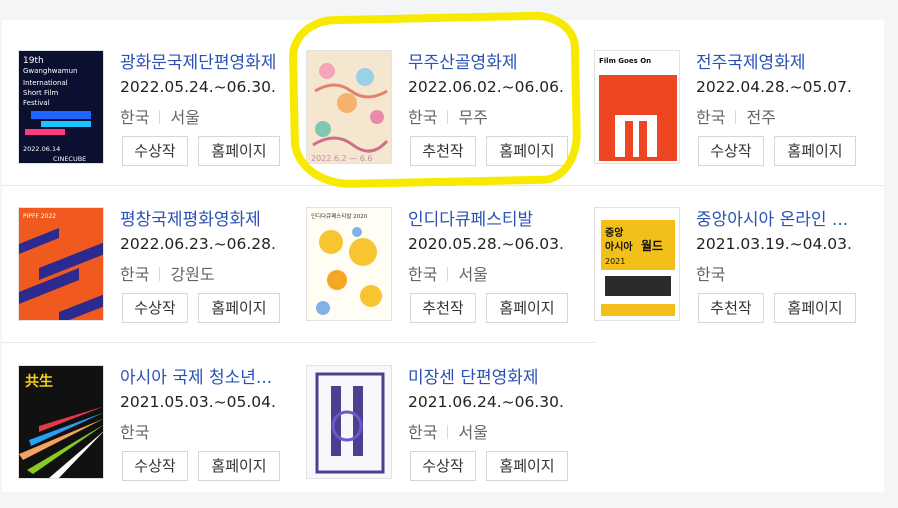  Describe the element at coordinates (494, 217) in the screenshot. I see `festival-title: 인디다큐페스티발` at that location.